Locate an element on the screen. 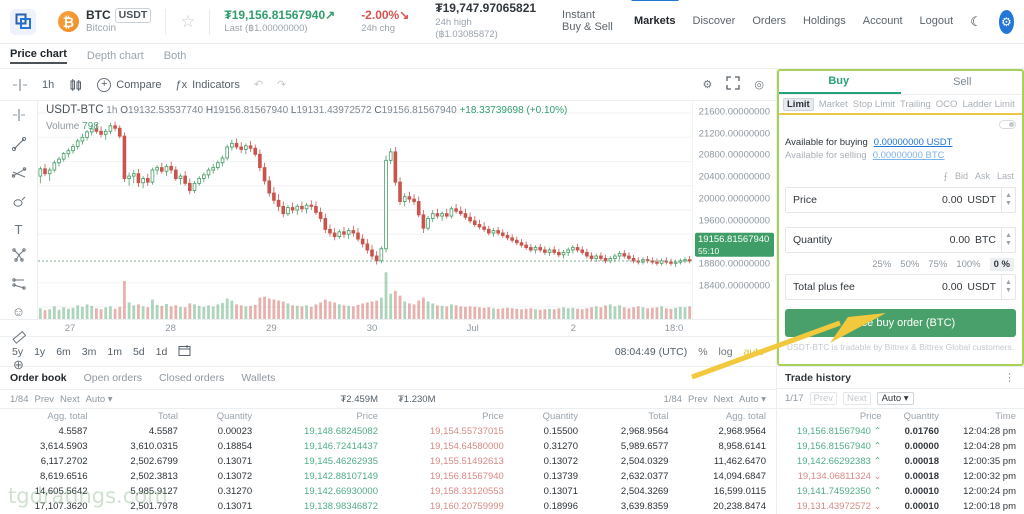 This screenshot has height=514, width=1024. bid-auto-select: Auto ▾ is located at coordinates (99, 399).